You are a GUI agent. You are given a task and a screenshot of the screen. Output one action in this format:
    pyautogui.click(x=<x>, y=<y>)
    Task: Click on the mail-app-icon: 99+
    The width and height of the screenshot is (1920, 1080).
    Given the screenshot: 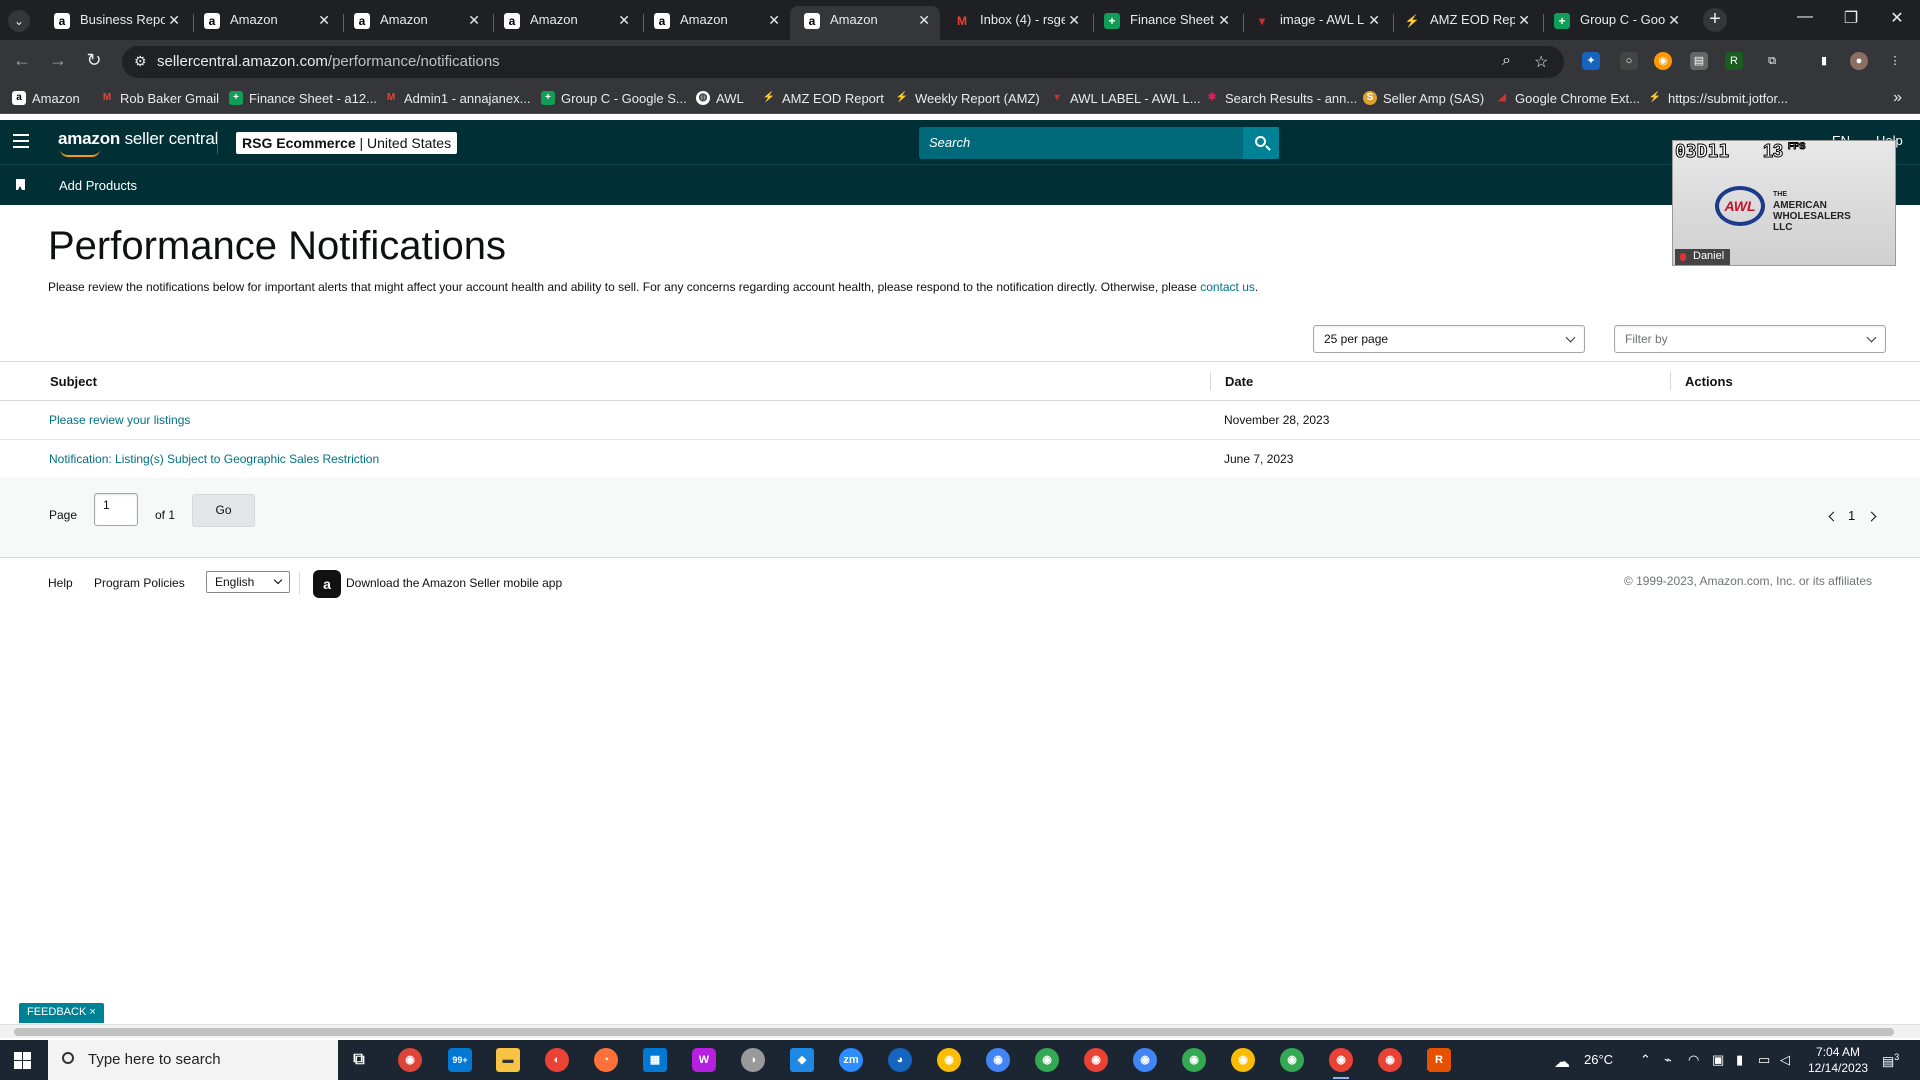 What is the action you would take?
    pyautogui.click(x=460, y=1060)
    